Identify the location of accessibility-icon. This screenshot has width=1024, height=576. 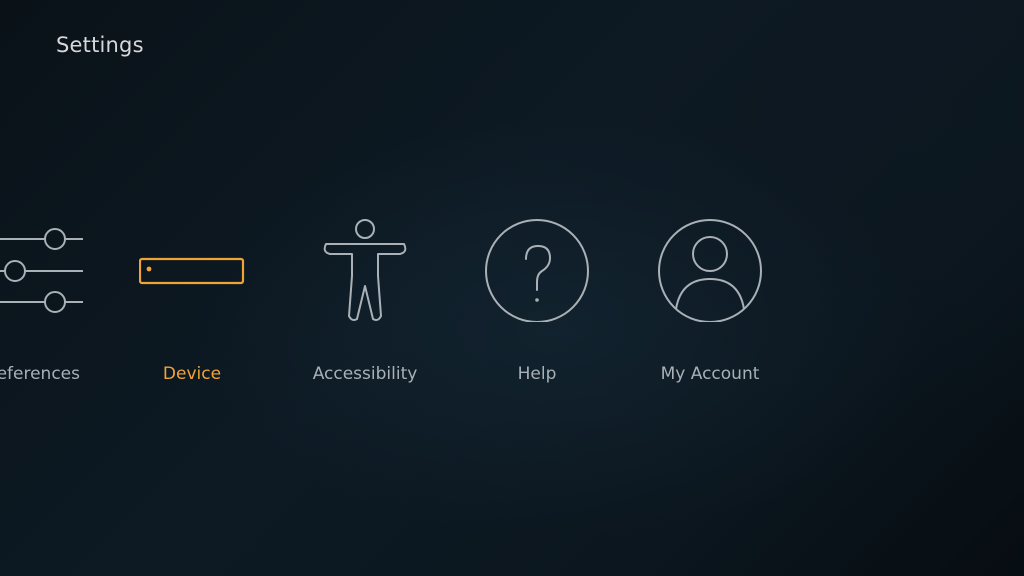
(365, 270).